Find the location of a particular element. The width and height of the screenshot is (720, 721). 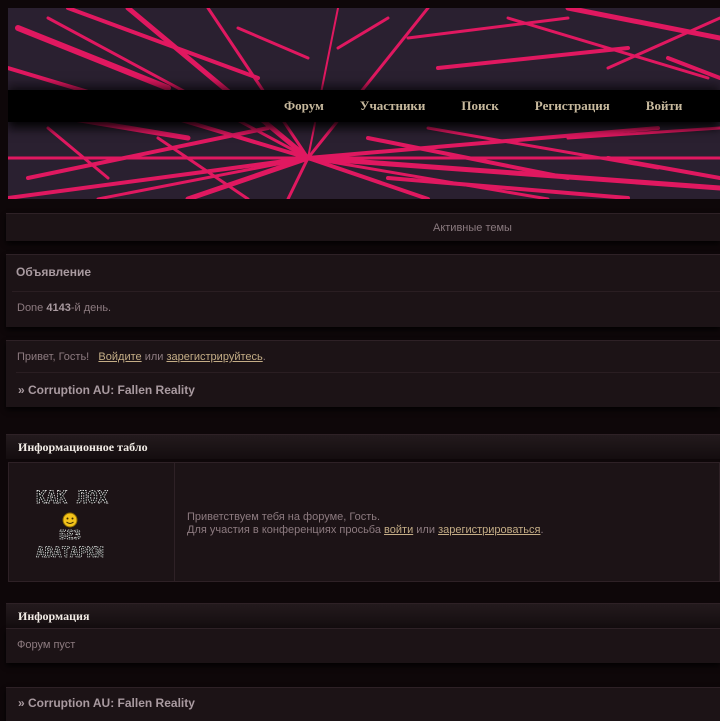

forum-empty-text: Форум пуст is located at coordinates (46, 645).